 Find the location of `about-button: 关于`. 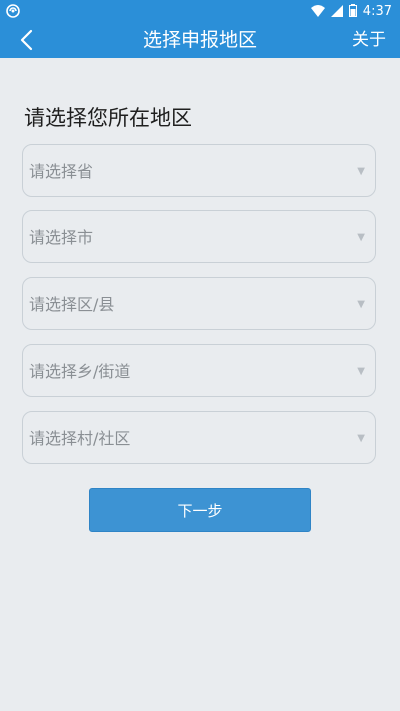

about-button: 关于 is located at coordinates (369, 40).